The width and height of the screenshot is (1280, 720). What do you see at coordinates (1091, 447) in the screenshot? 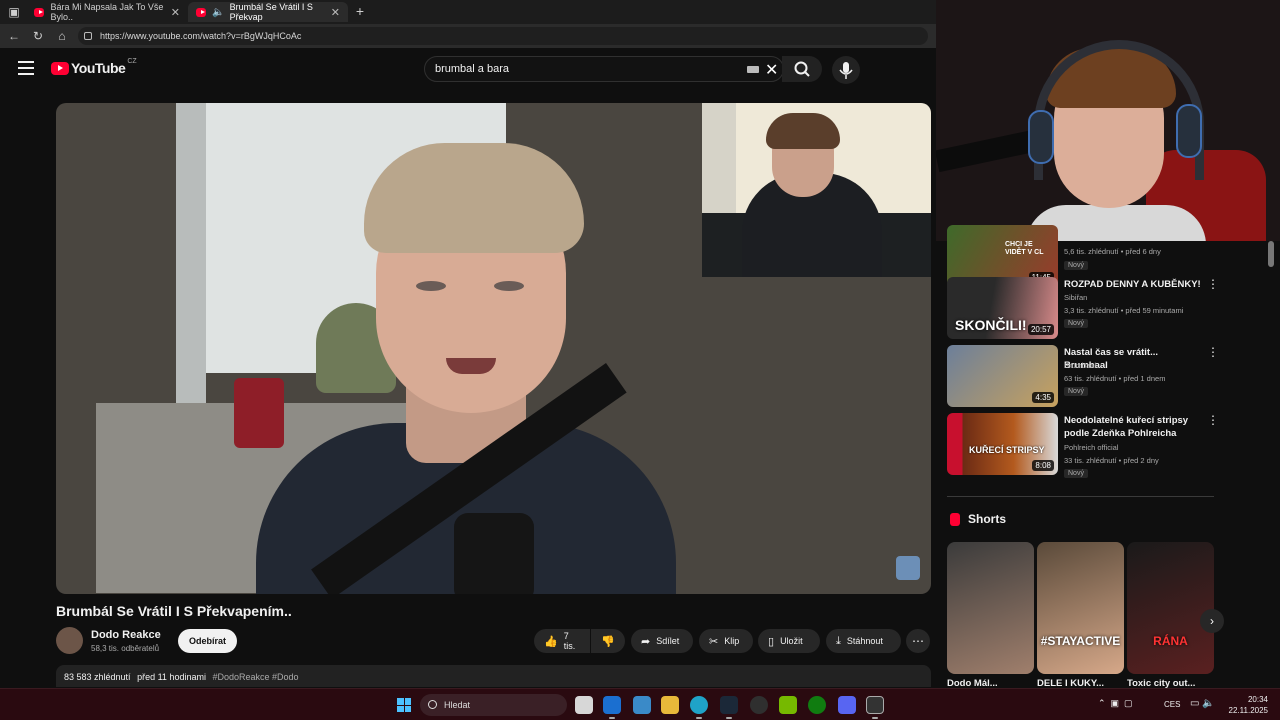
I see `channel-name: Pohlreich official` at bounding box center [1091, 447].